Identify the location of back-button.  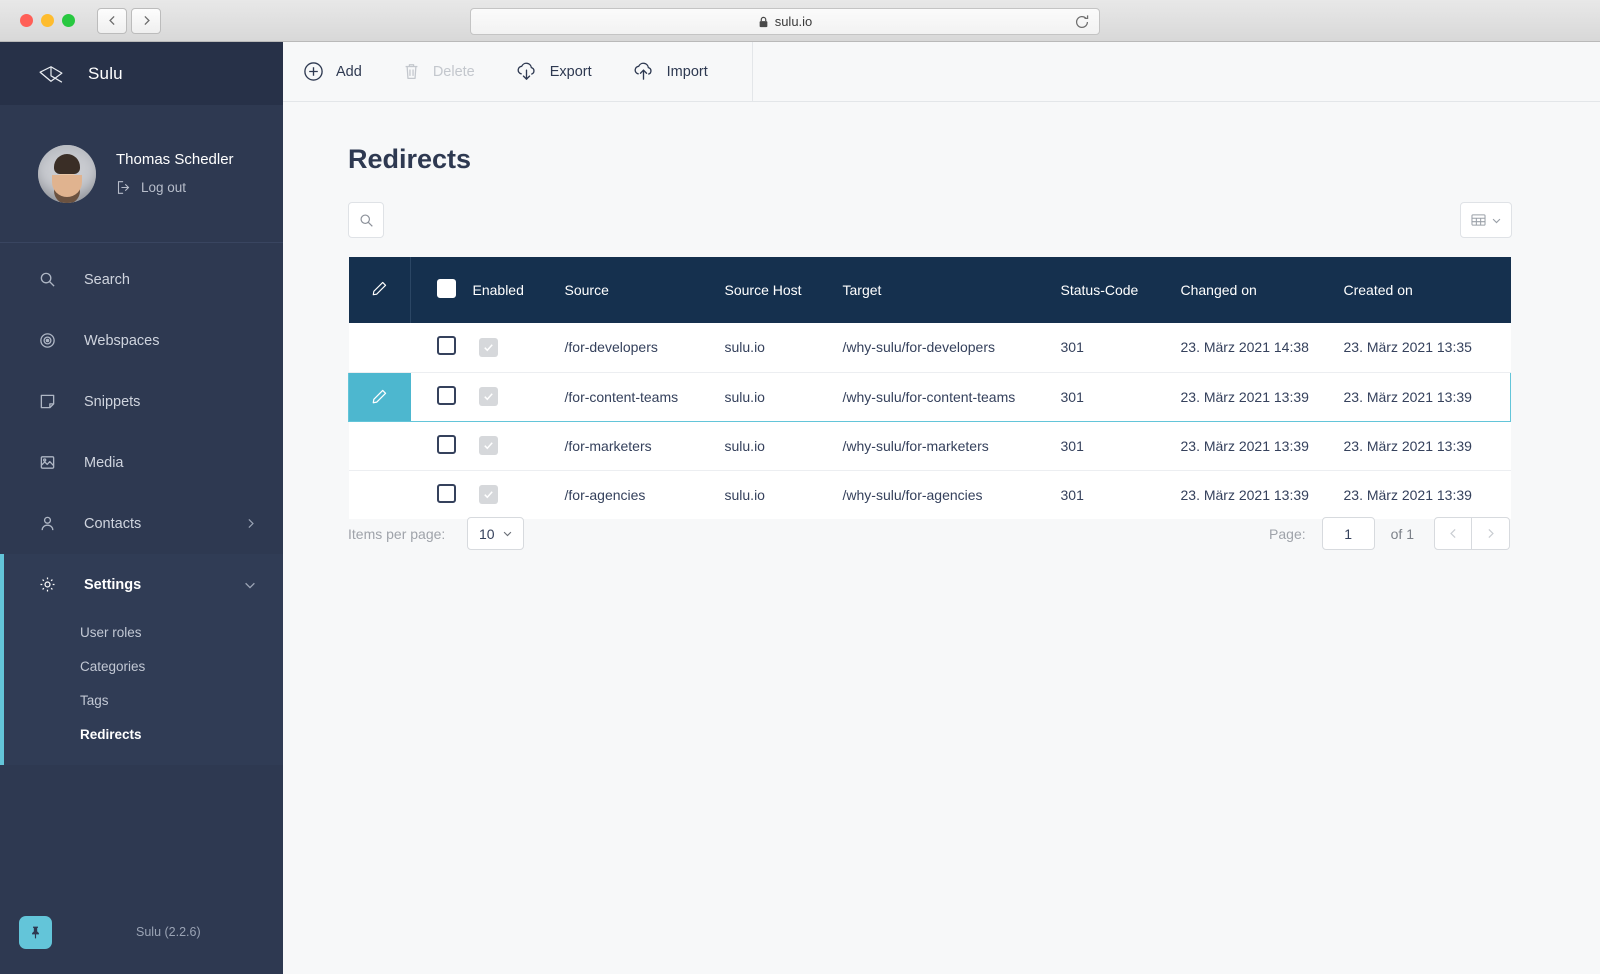
(112, 20).